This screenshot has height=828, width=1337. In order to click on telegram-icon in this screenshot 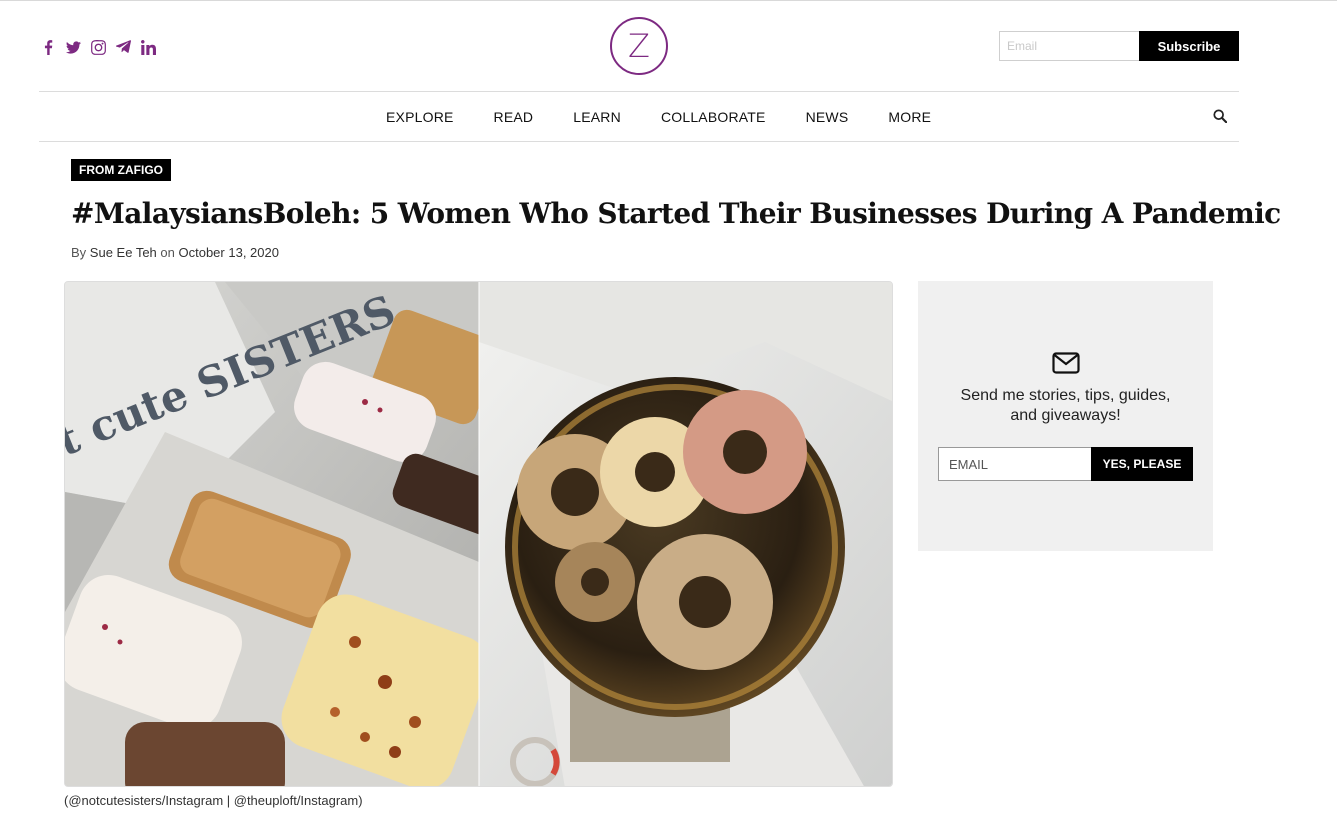, I will do `click(123, 47)`.